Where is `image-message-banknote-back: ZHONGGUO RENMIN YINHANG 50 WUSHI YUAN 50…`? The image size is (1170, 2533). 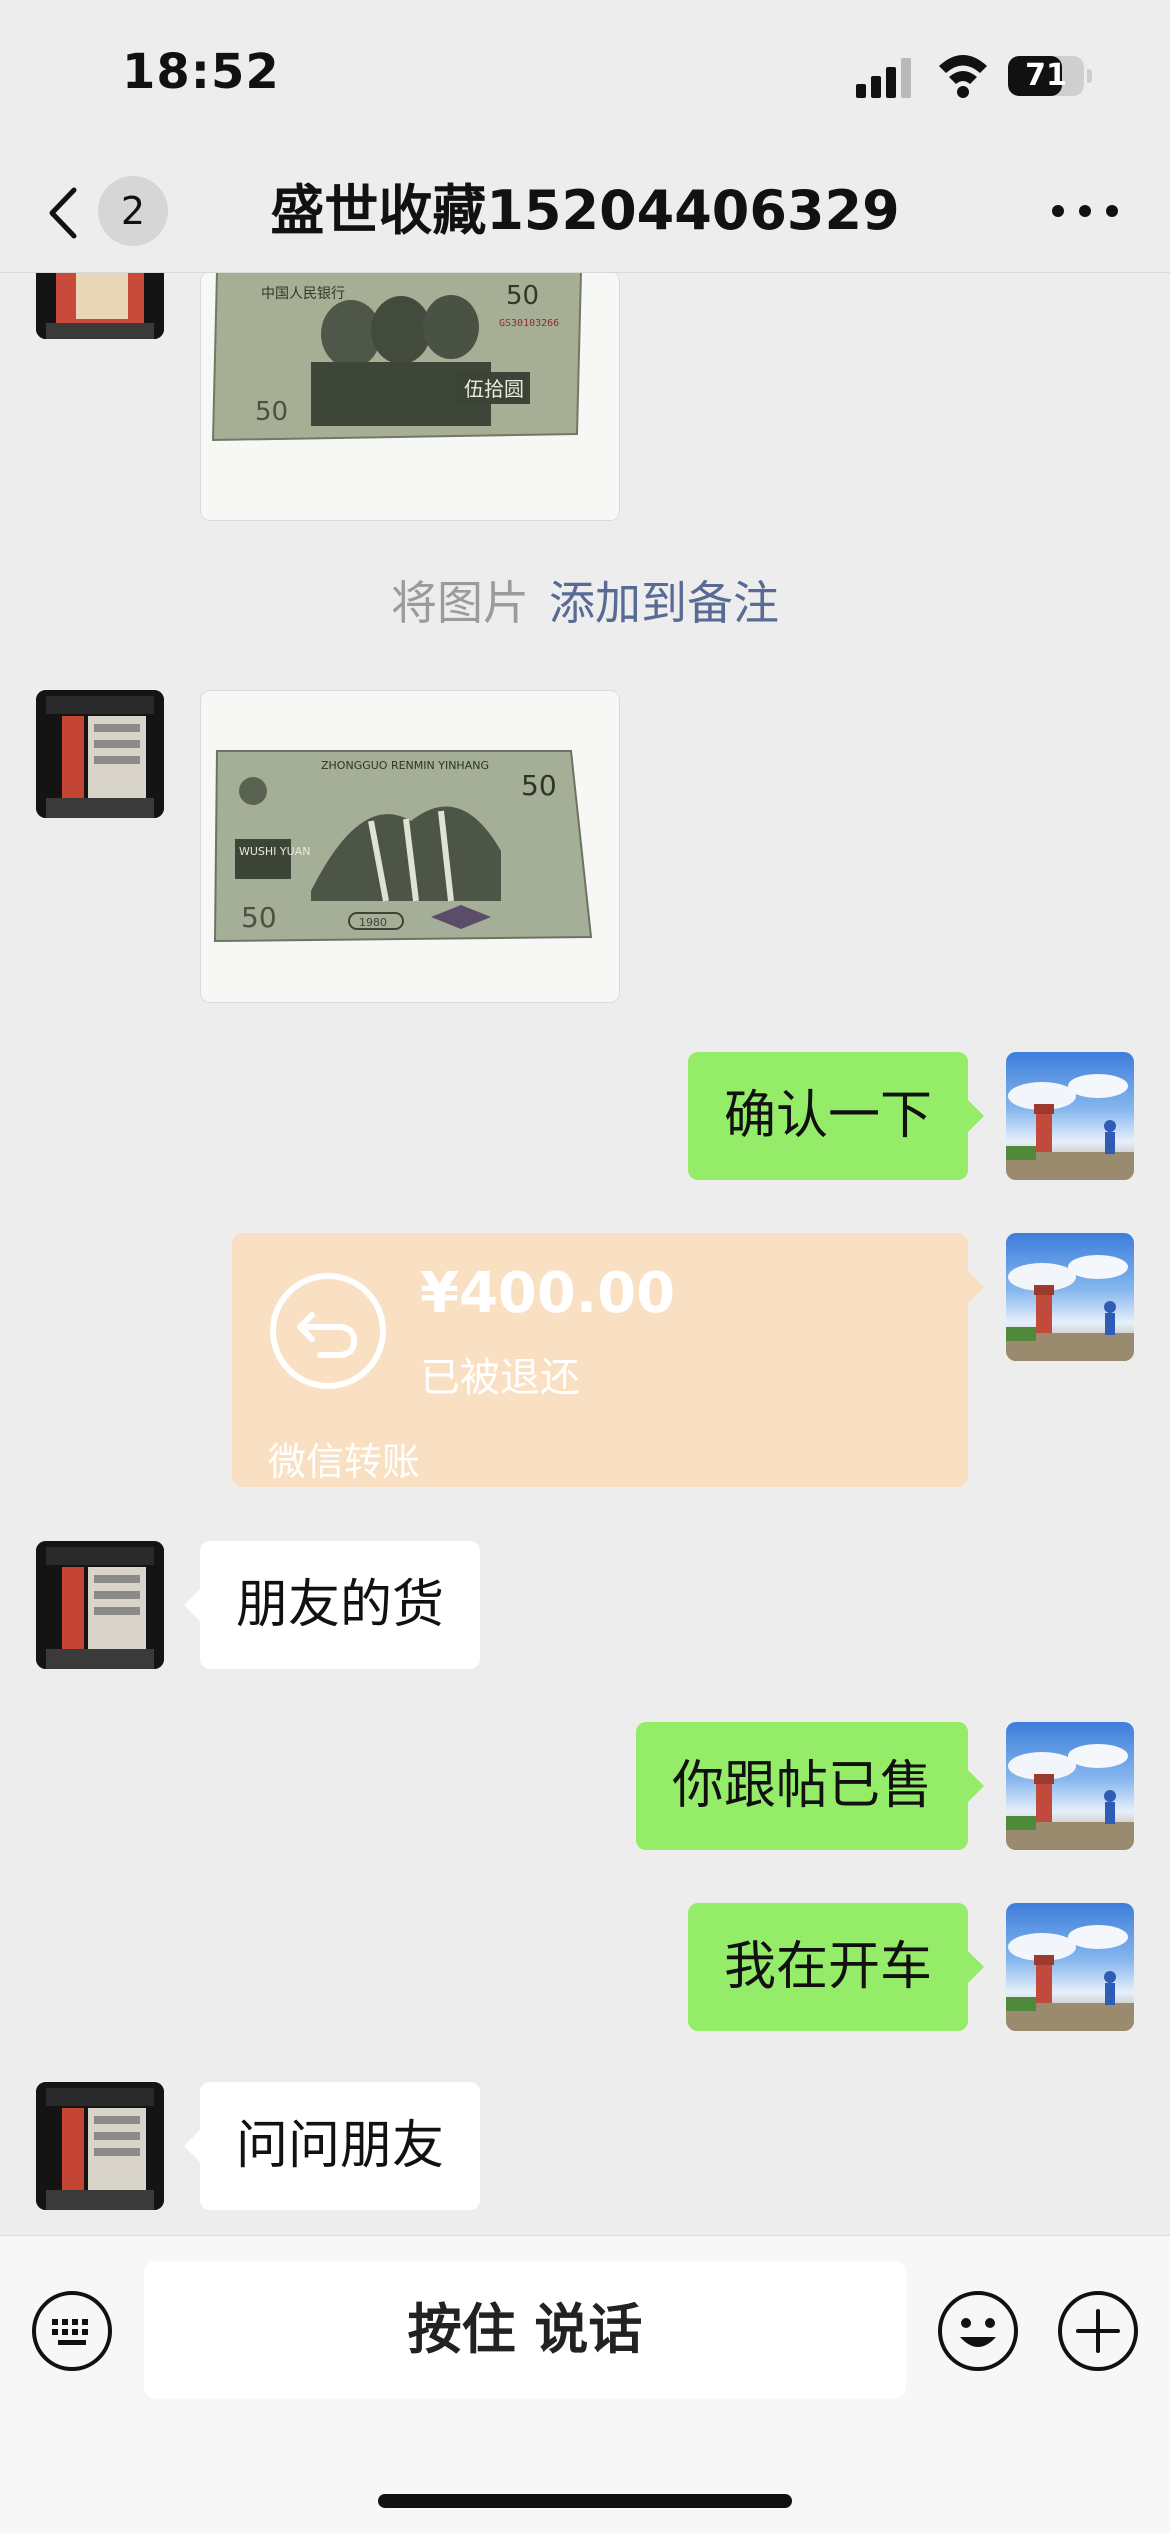
image-message-banknote-back: ZHONGGUO RENMIN YINHANG 50 WUSHI YUAN 50… is located at coordinates (410, 846).